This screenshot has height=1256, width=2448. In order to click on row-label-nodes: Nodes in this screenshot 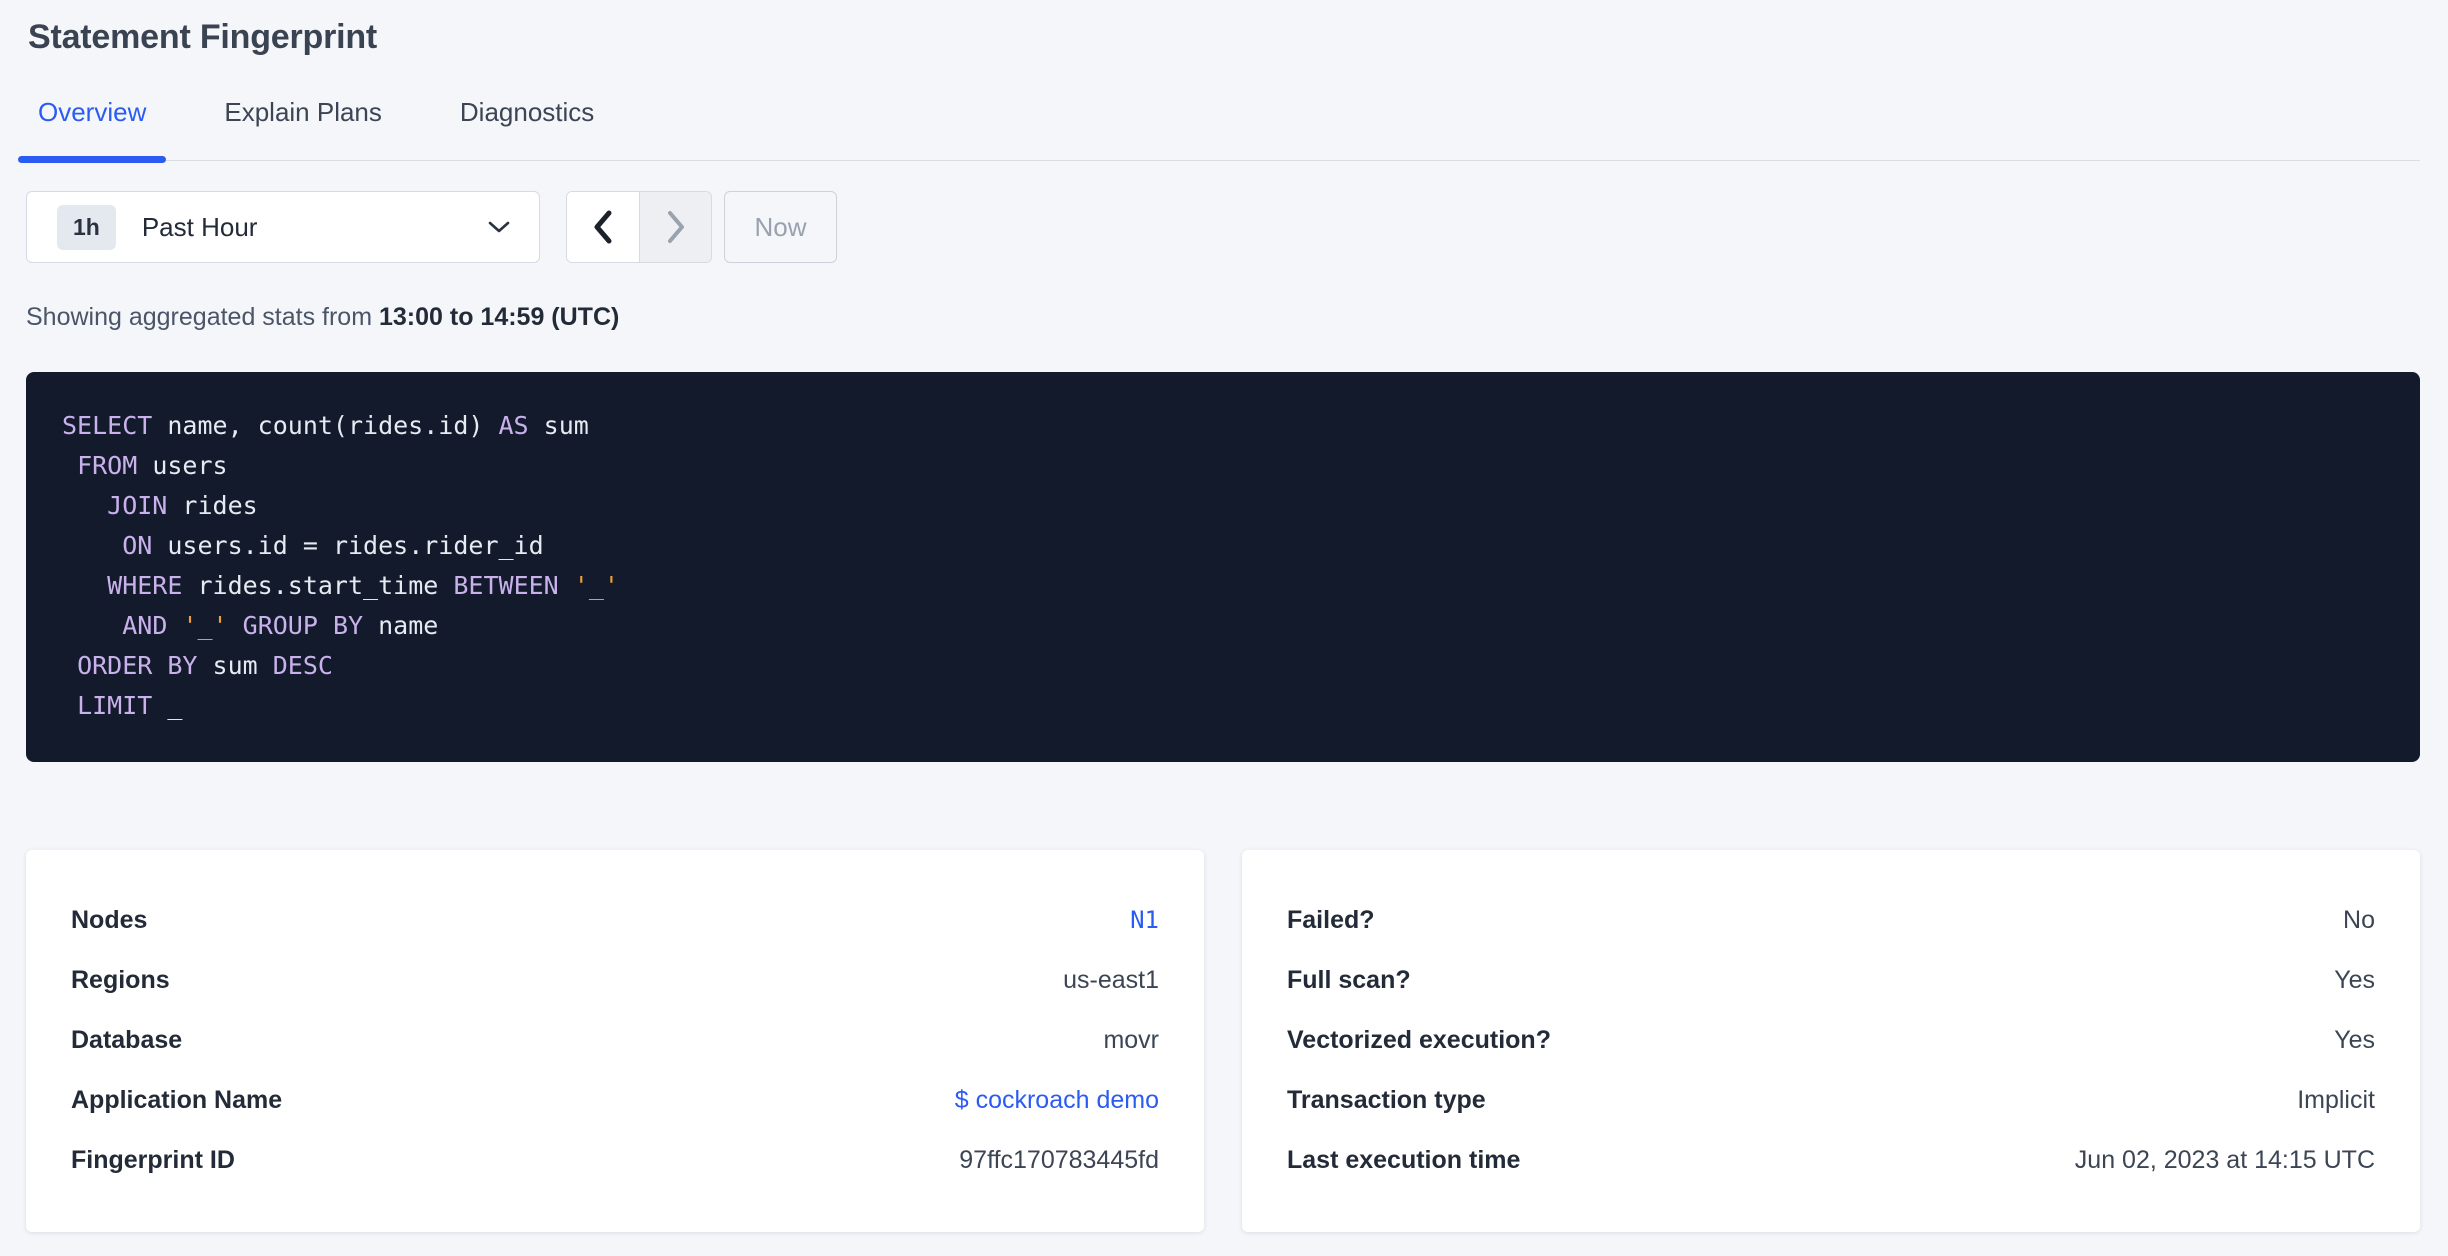, I will do `click(109, 920)`.